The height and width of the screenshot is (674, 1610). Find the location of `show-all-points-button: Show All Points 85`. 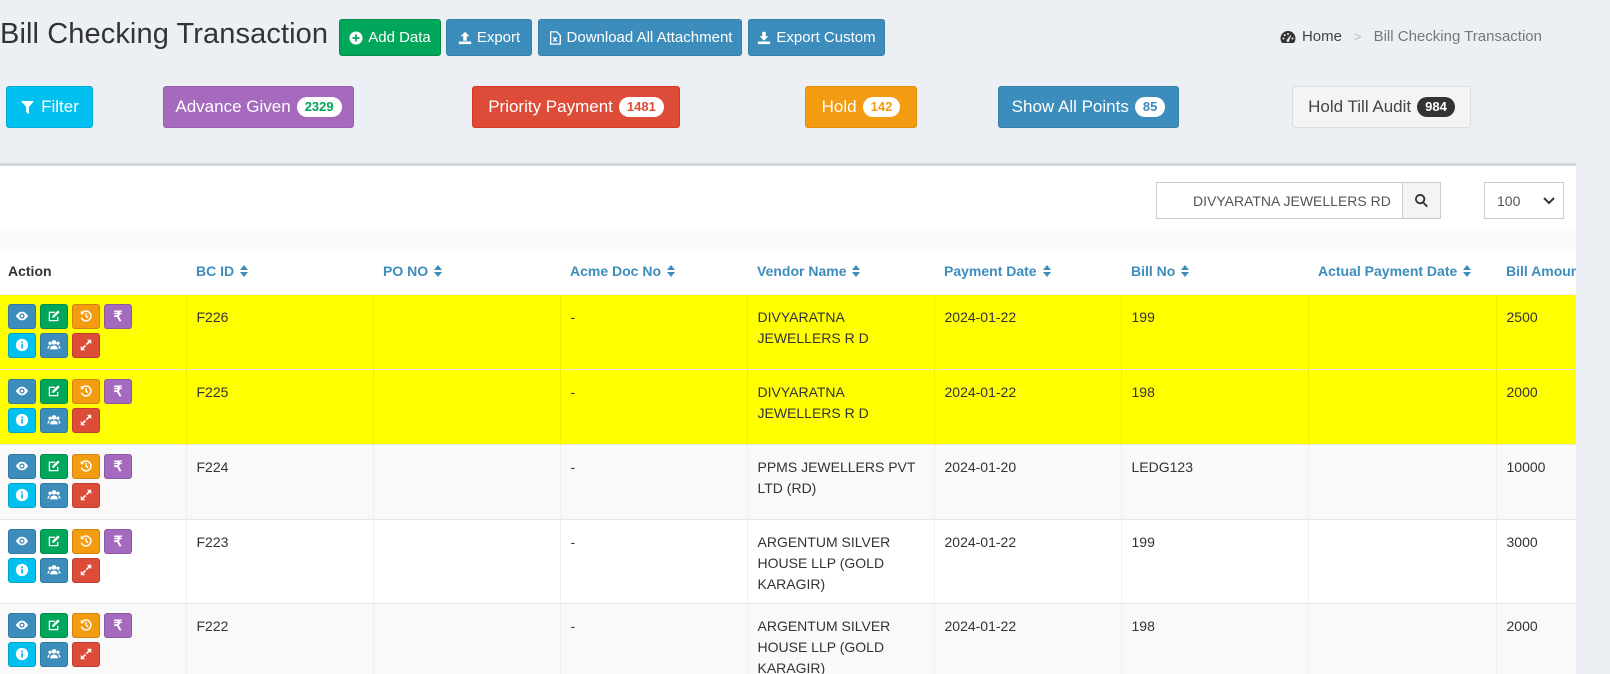

show-all-points-button: Show All Points 85 is located at coordinates (1088, 107).